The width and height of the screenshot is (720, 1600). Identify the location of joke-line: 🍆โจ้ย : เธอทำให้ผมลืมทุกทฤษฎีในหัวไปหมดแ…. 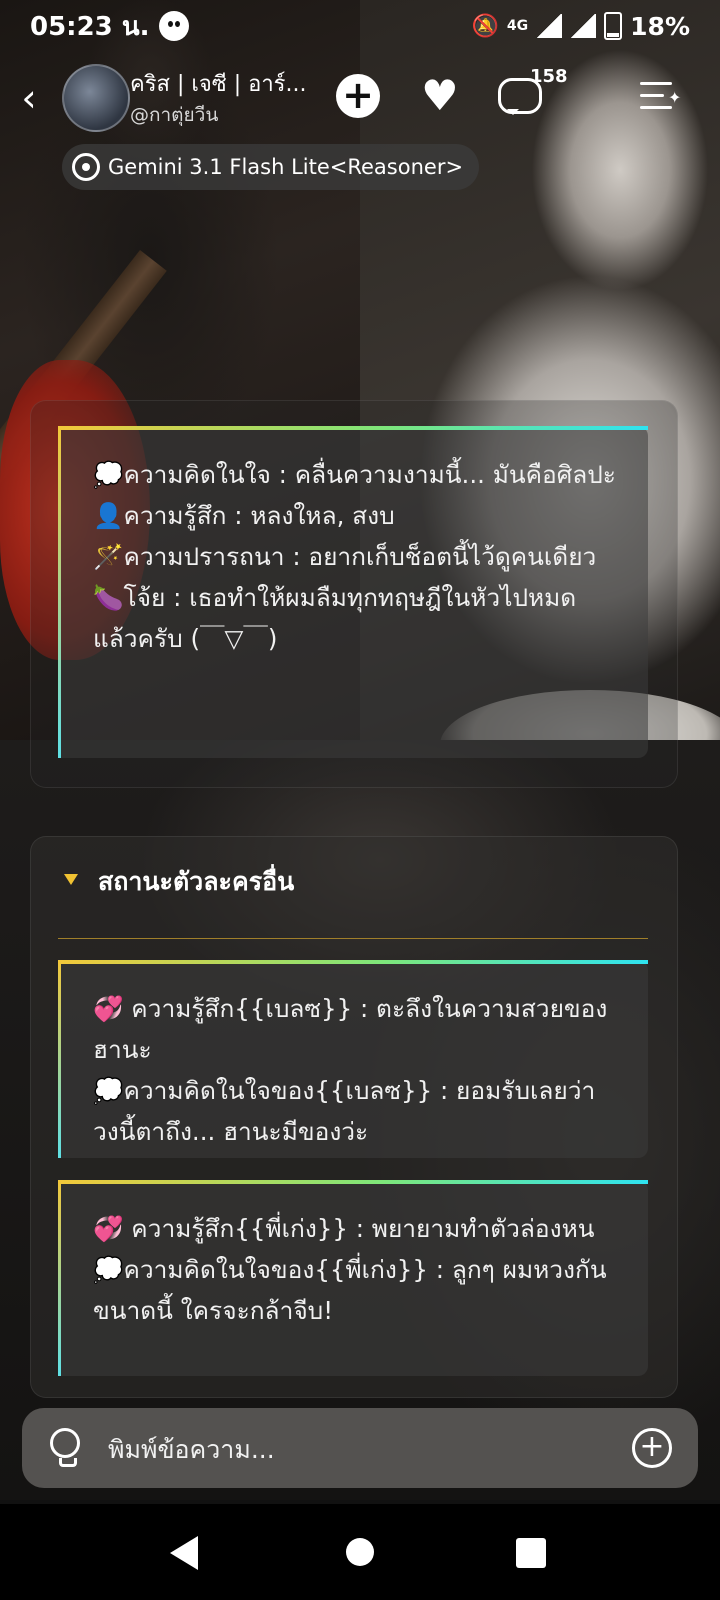
(335, 618).